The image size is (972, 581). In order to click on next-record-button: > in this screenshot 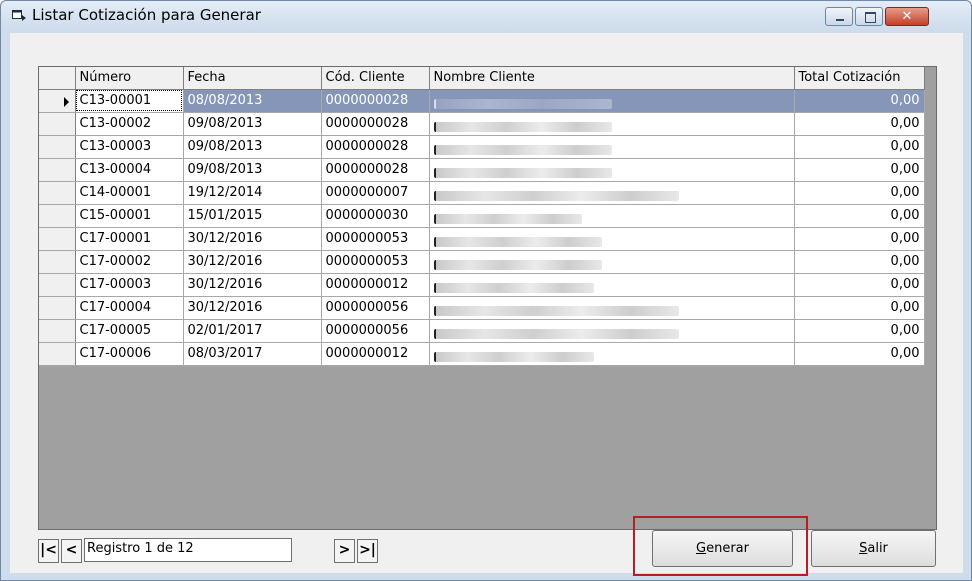, I will do `click(344, 551)`.